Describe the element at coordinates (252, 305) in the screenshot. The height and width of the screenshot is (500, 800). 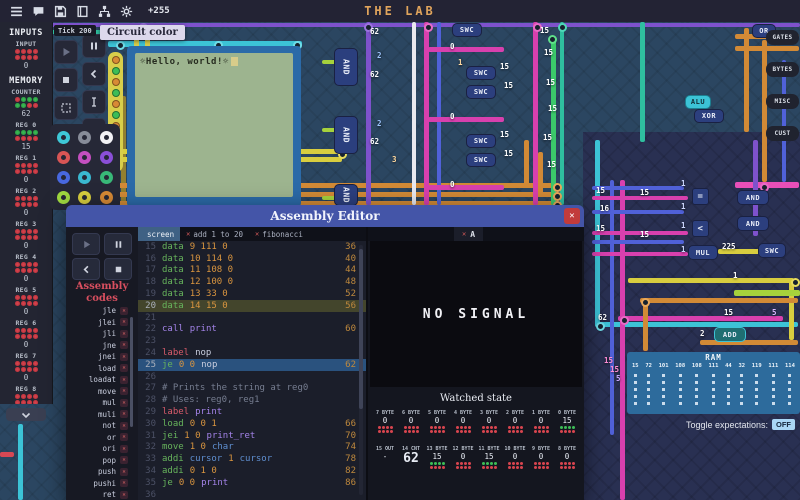
I see `code-line: 20 data 14 15 0 56` at that location.